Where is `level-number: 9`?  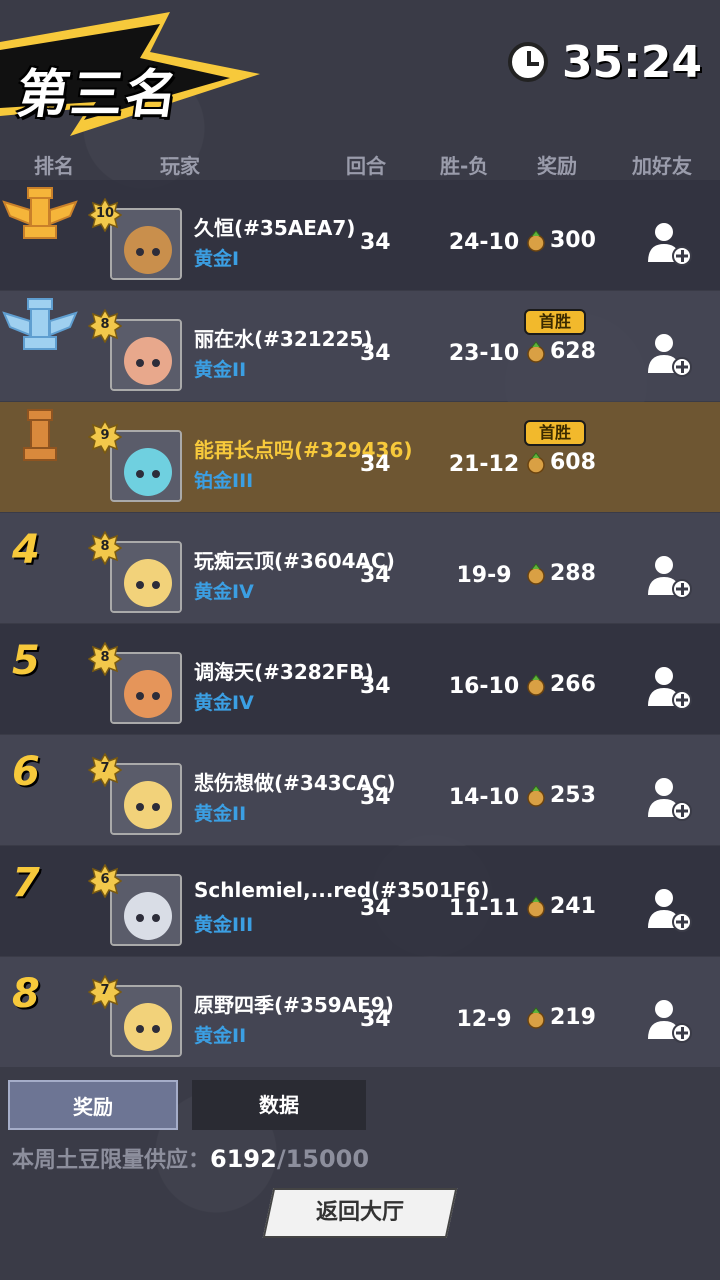 level-number: 9 is located at coordinates (105, 435).